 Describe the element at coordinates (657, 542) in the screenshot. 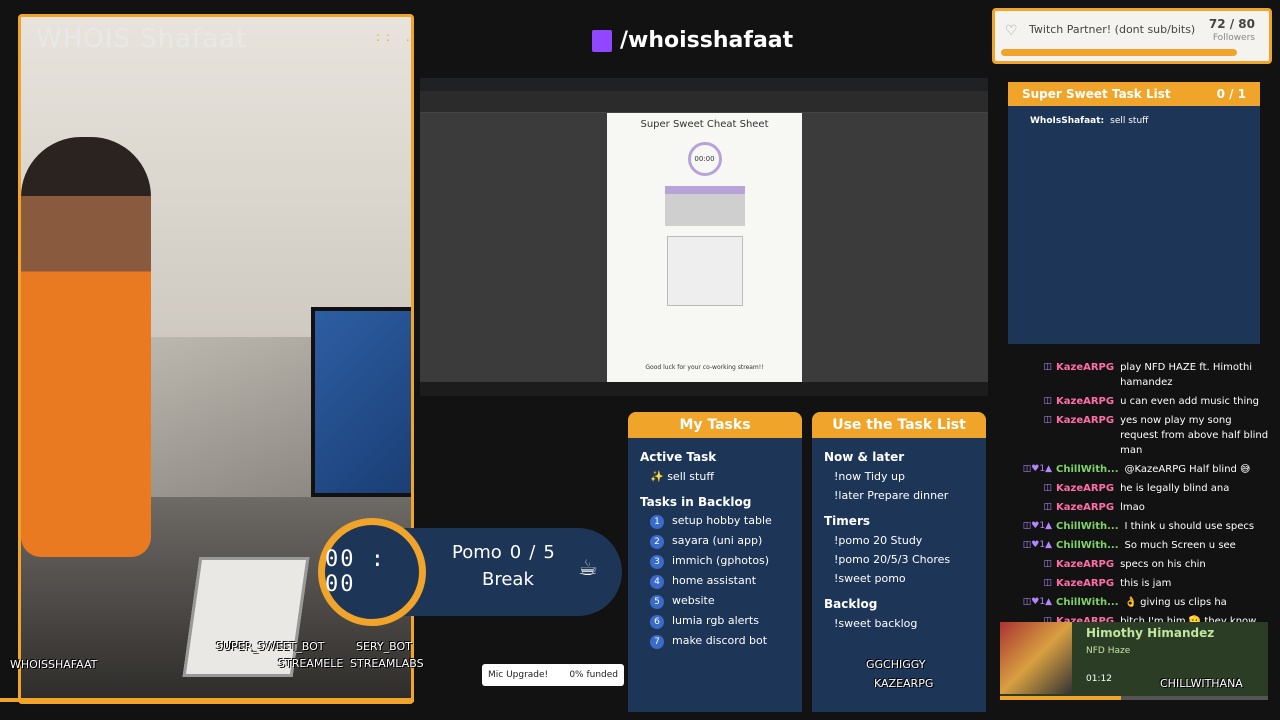

I see `backlog-number: 2` at that location.